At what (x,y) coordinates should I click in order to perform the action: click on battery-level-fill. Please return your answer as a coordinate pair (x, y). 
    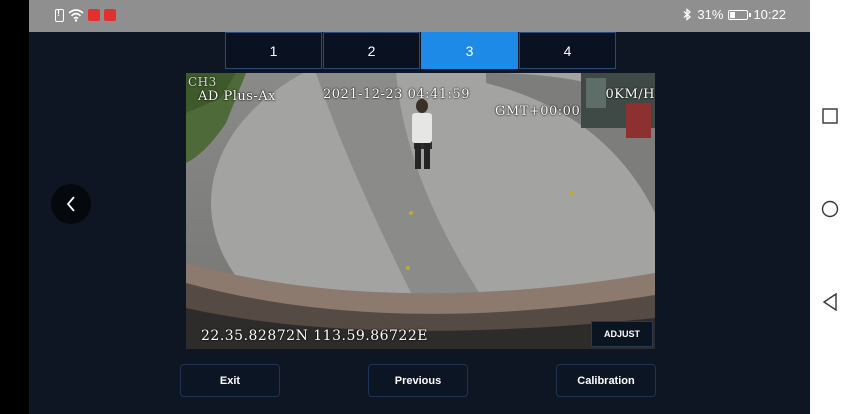
    Looking at the image, I should click on (733, 14).